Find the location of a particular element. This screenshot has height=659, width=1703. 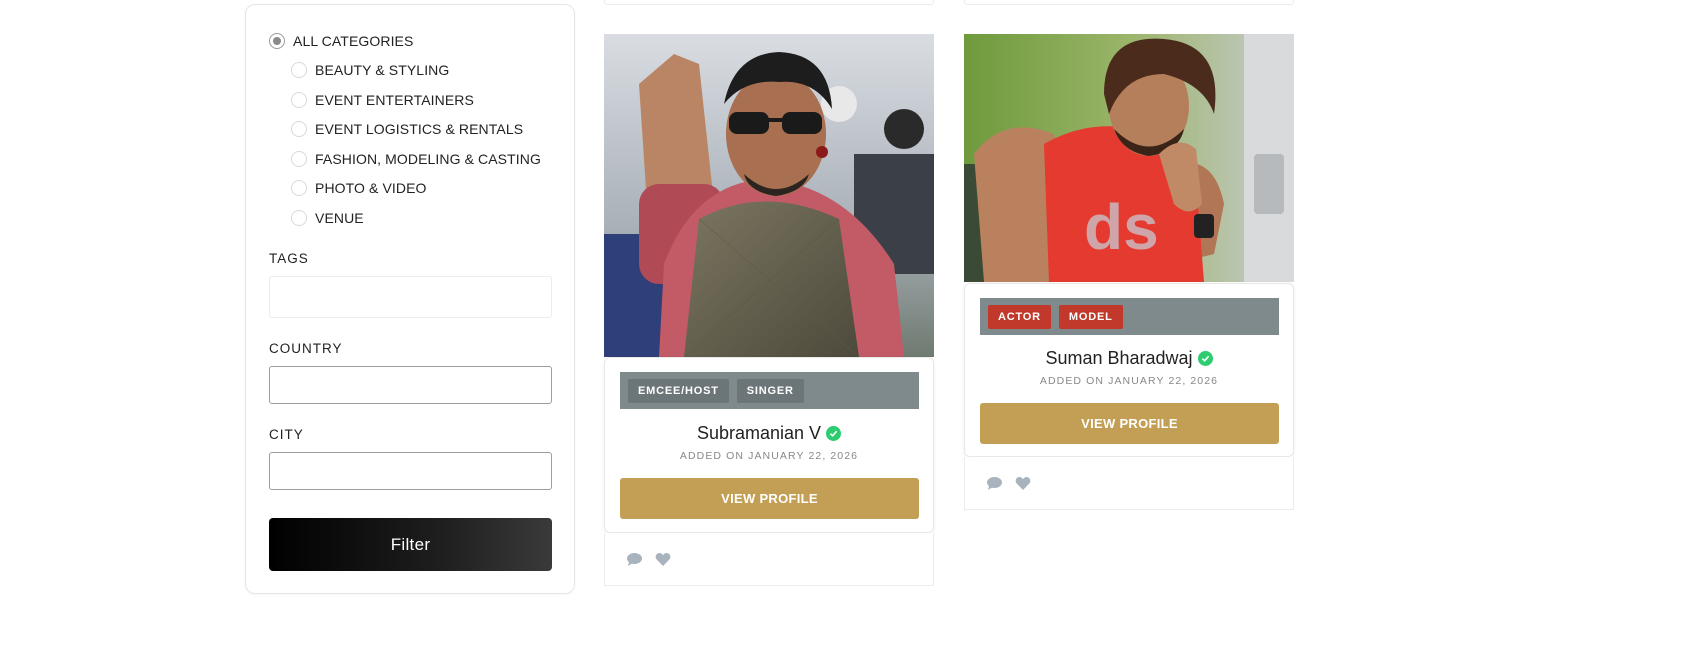

country-label: COUNTRY is located at coordinates (306, 348).